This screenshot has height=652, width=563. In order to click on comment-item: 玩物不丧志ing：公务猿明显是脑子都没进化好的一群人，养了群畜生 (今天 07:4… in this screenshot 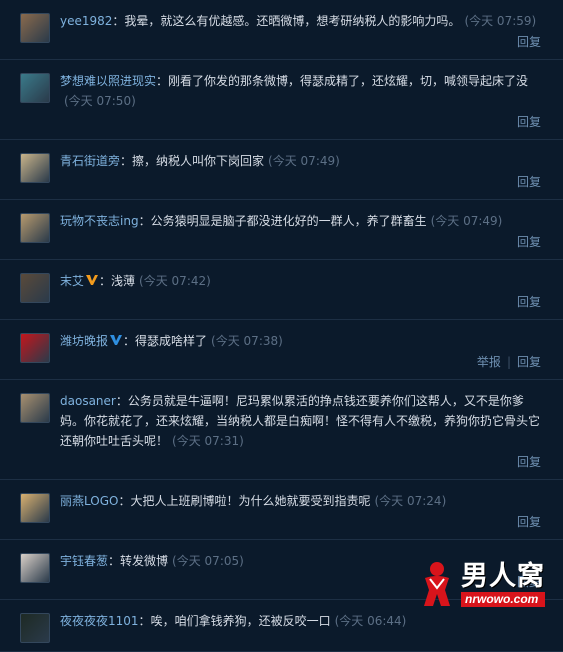, I will do `click(281, 230)`.